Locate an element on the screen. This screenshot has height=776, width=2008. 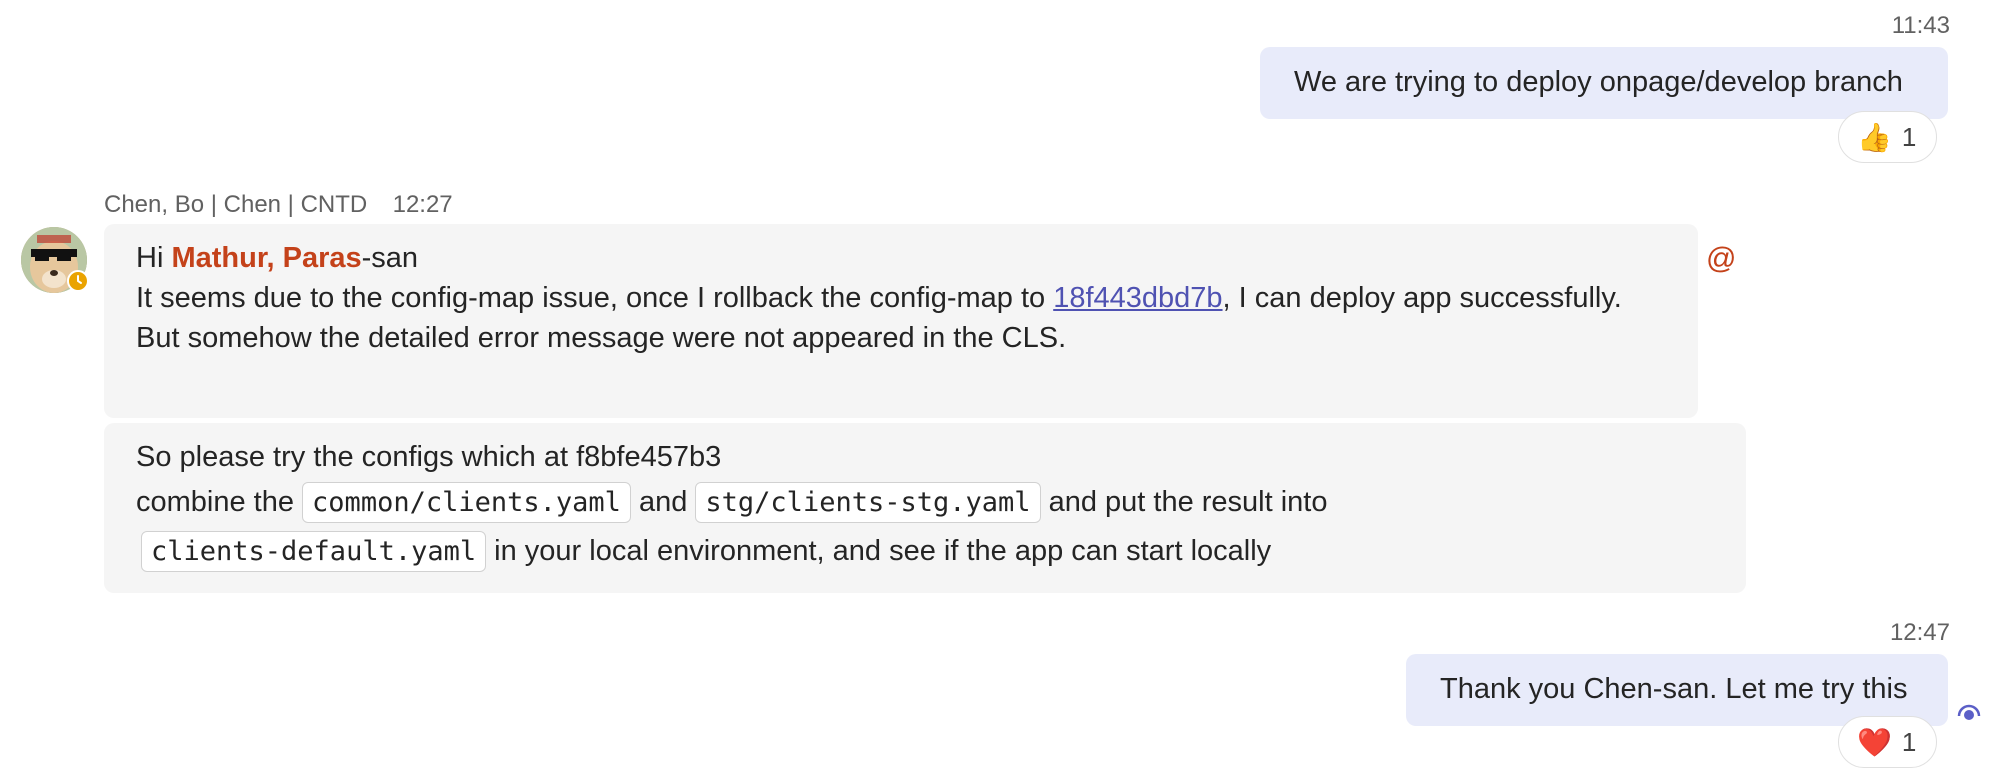
reaction-chip: ❤️ 1 is located at coordinates (1888, 742).